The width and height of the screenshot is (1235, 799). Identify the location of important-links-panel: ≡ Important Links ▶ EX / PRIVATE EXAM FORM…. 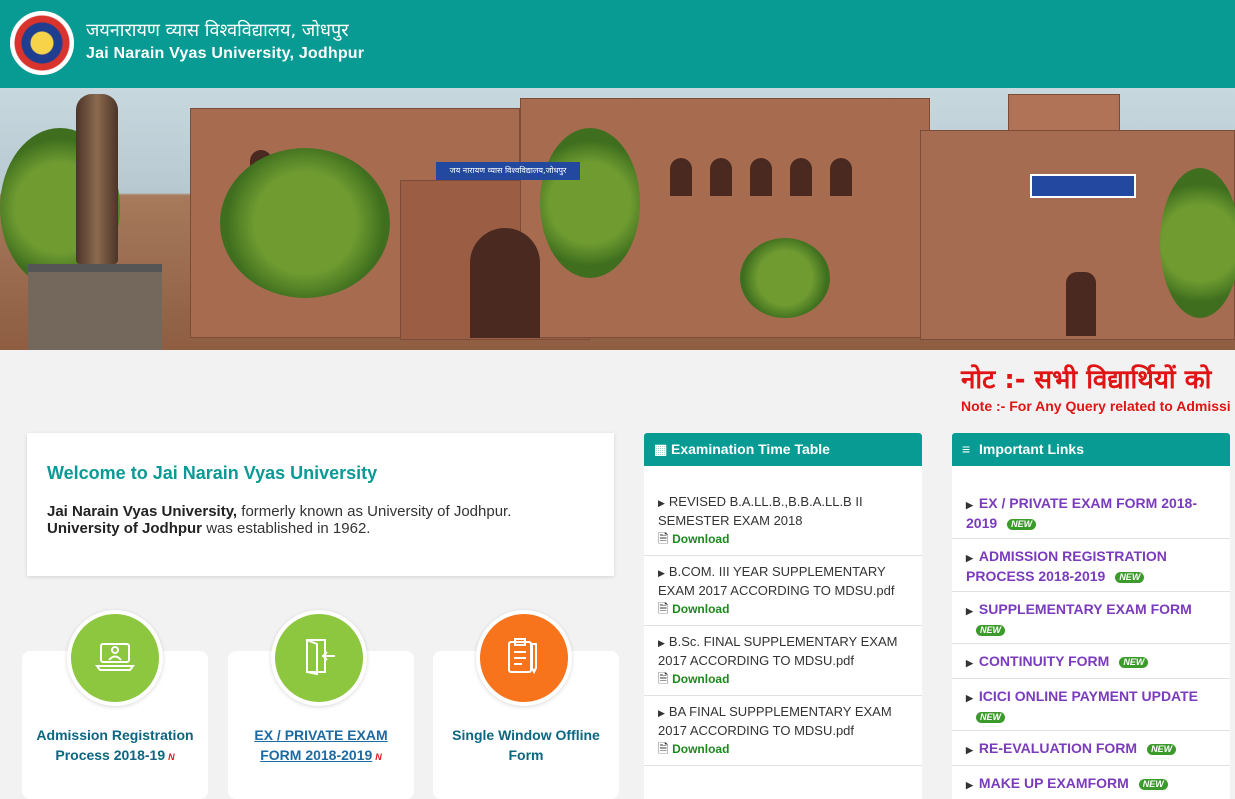
(1091, 616).